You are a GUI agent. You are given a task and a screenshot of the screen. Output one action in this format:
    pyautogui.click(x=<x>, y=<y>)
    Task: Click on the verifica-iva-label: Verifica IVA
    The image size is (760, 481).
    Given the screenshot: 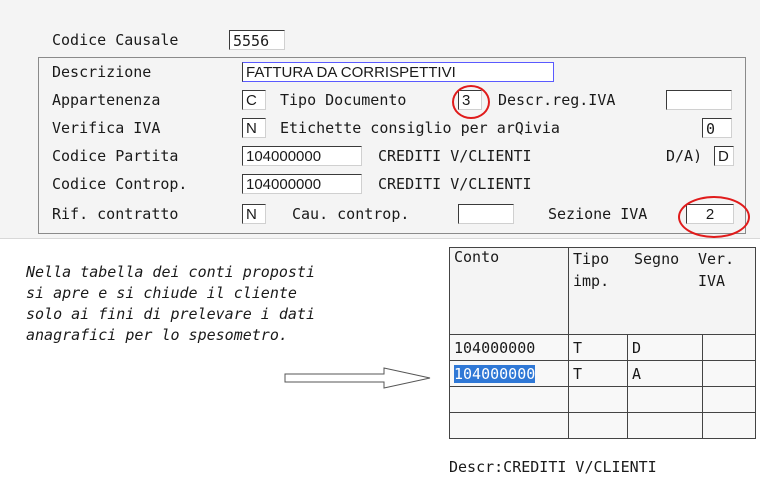 What is the action you would take?
    pyautogui.click(x=106, y=128)
    